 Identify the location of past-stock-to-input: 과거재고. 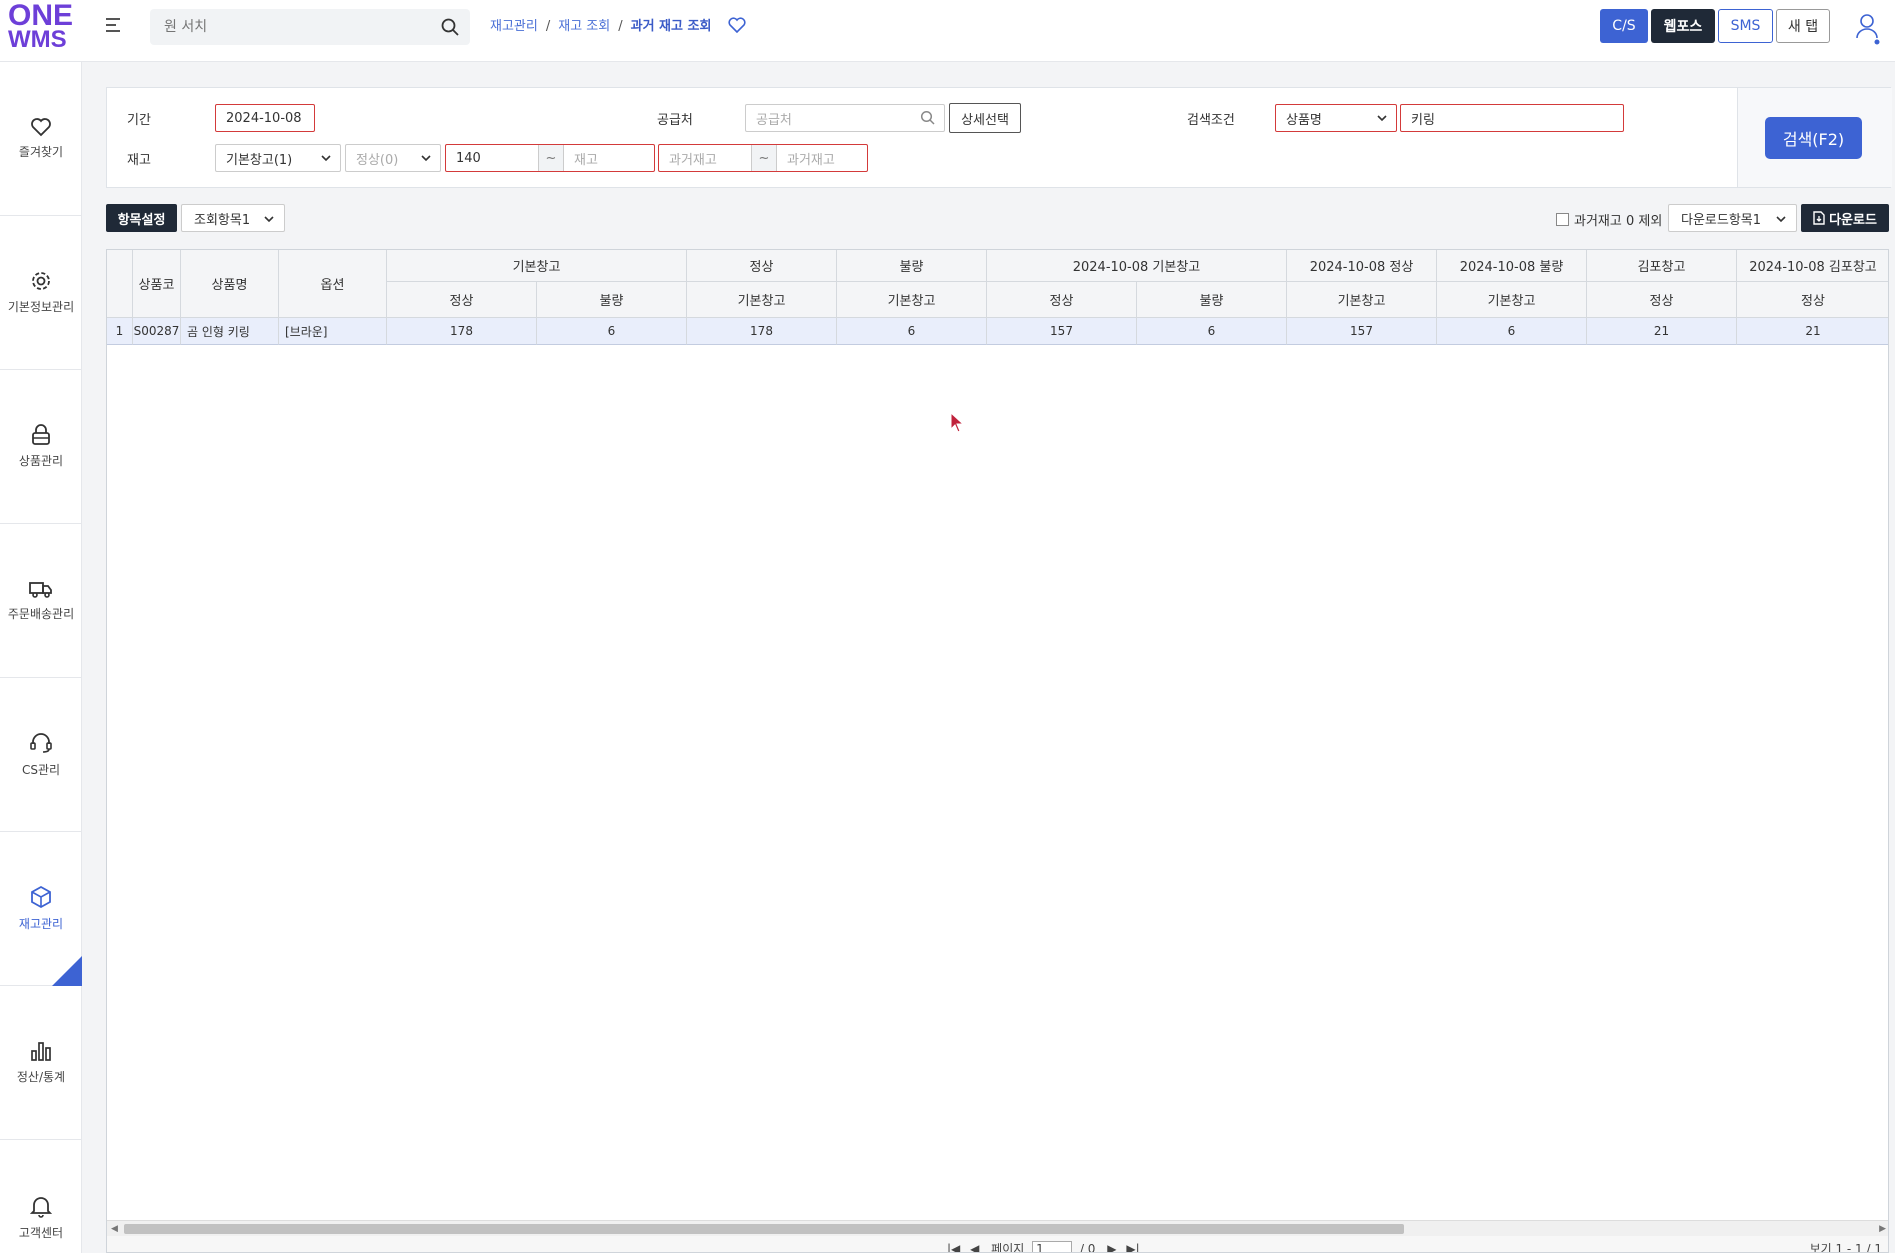
(806, 158).